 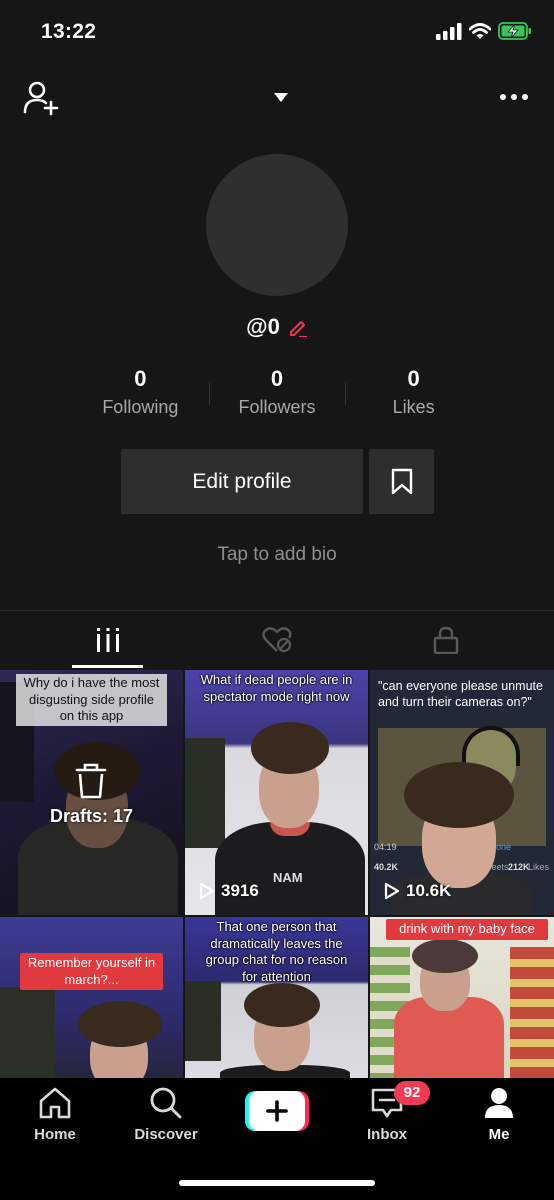 I want to click on username-row: @0, so click(x=277, y=327).